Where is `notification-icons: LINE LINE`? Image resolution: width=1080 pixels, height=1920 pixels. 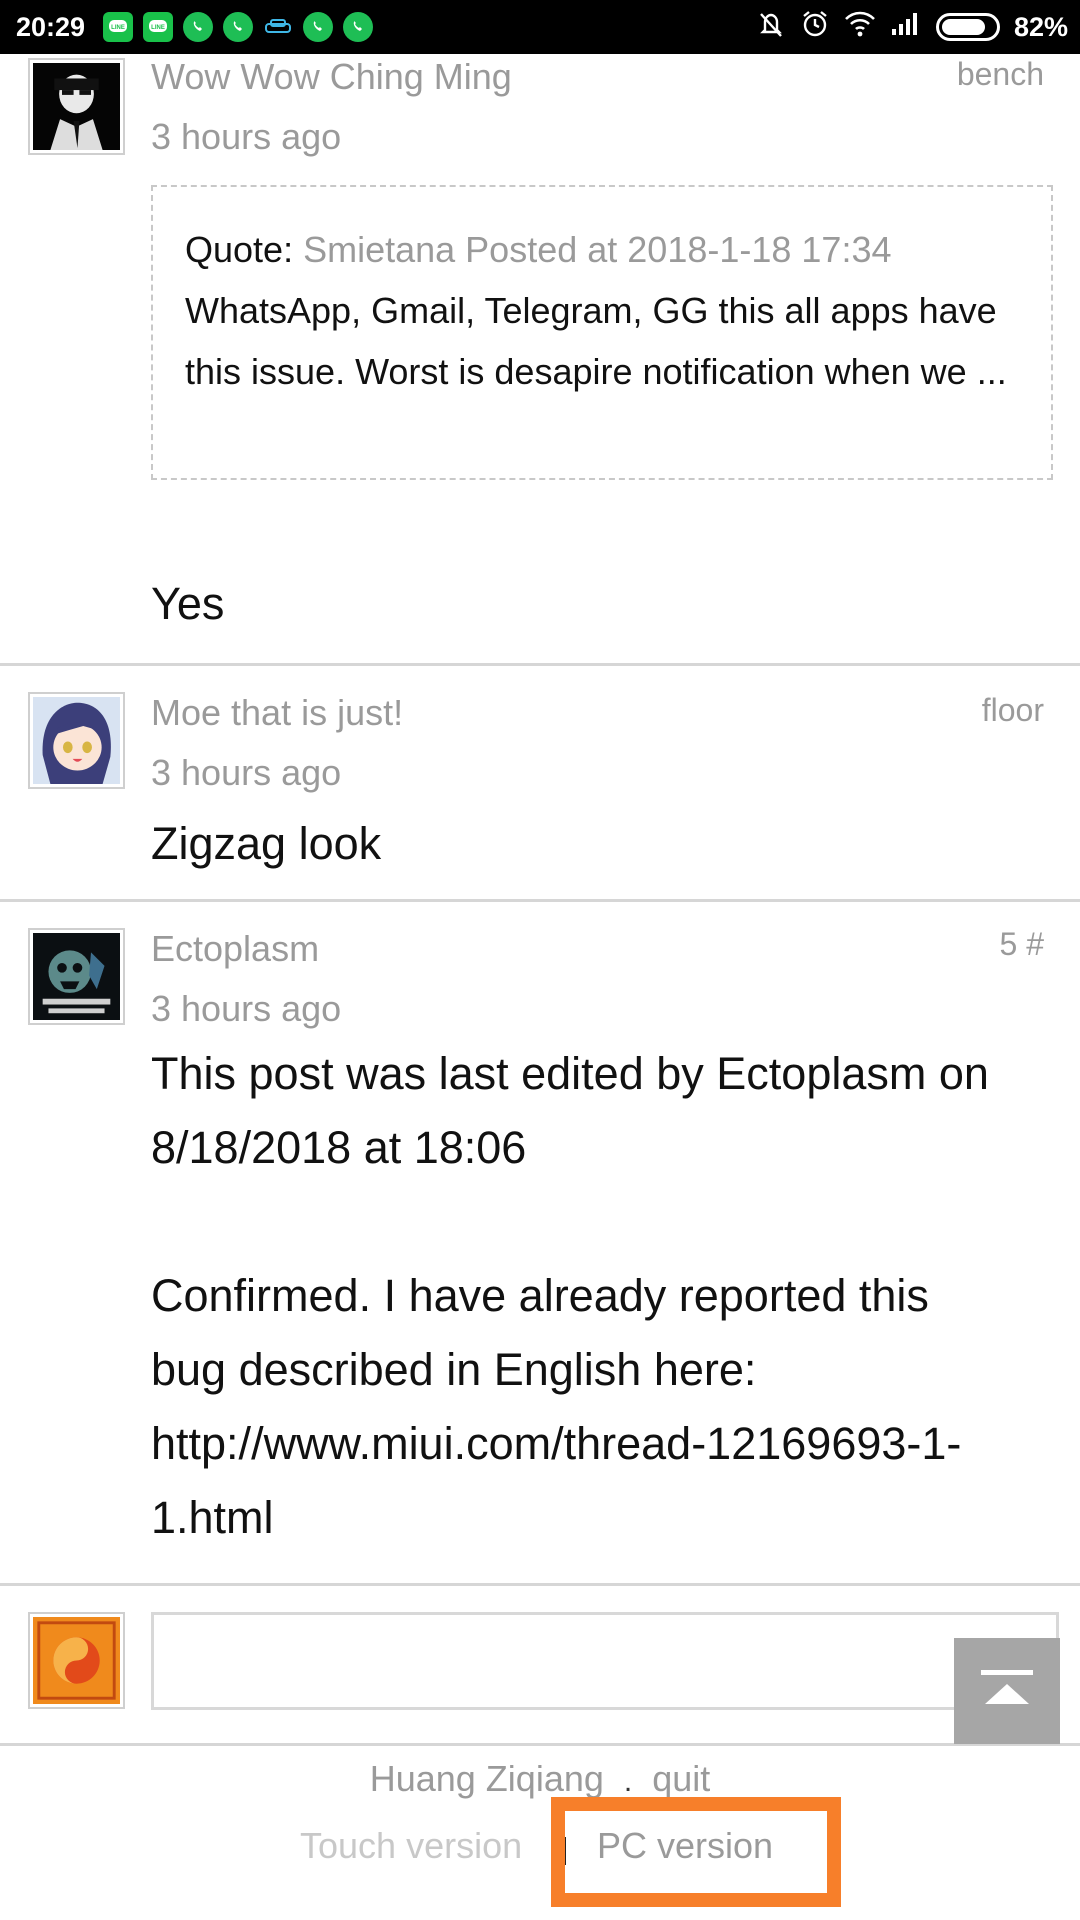 notification-icons: LINE LINE is located at coordinates (238, 27).